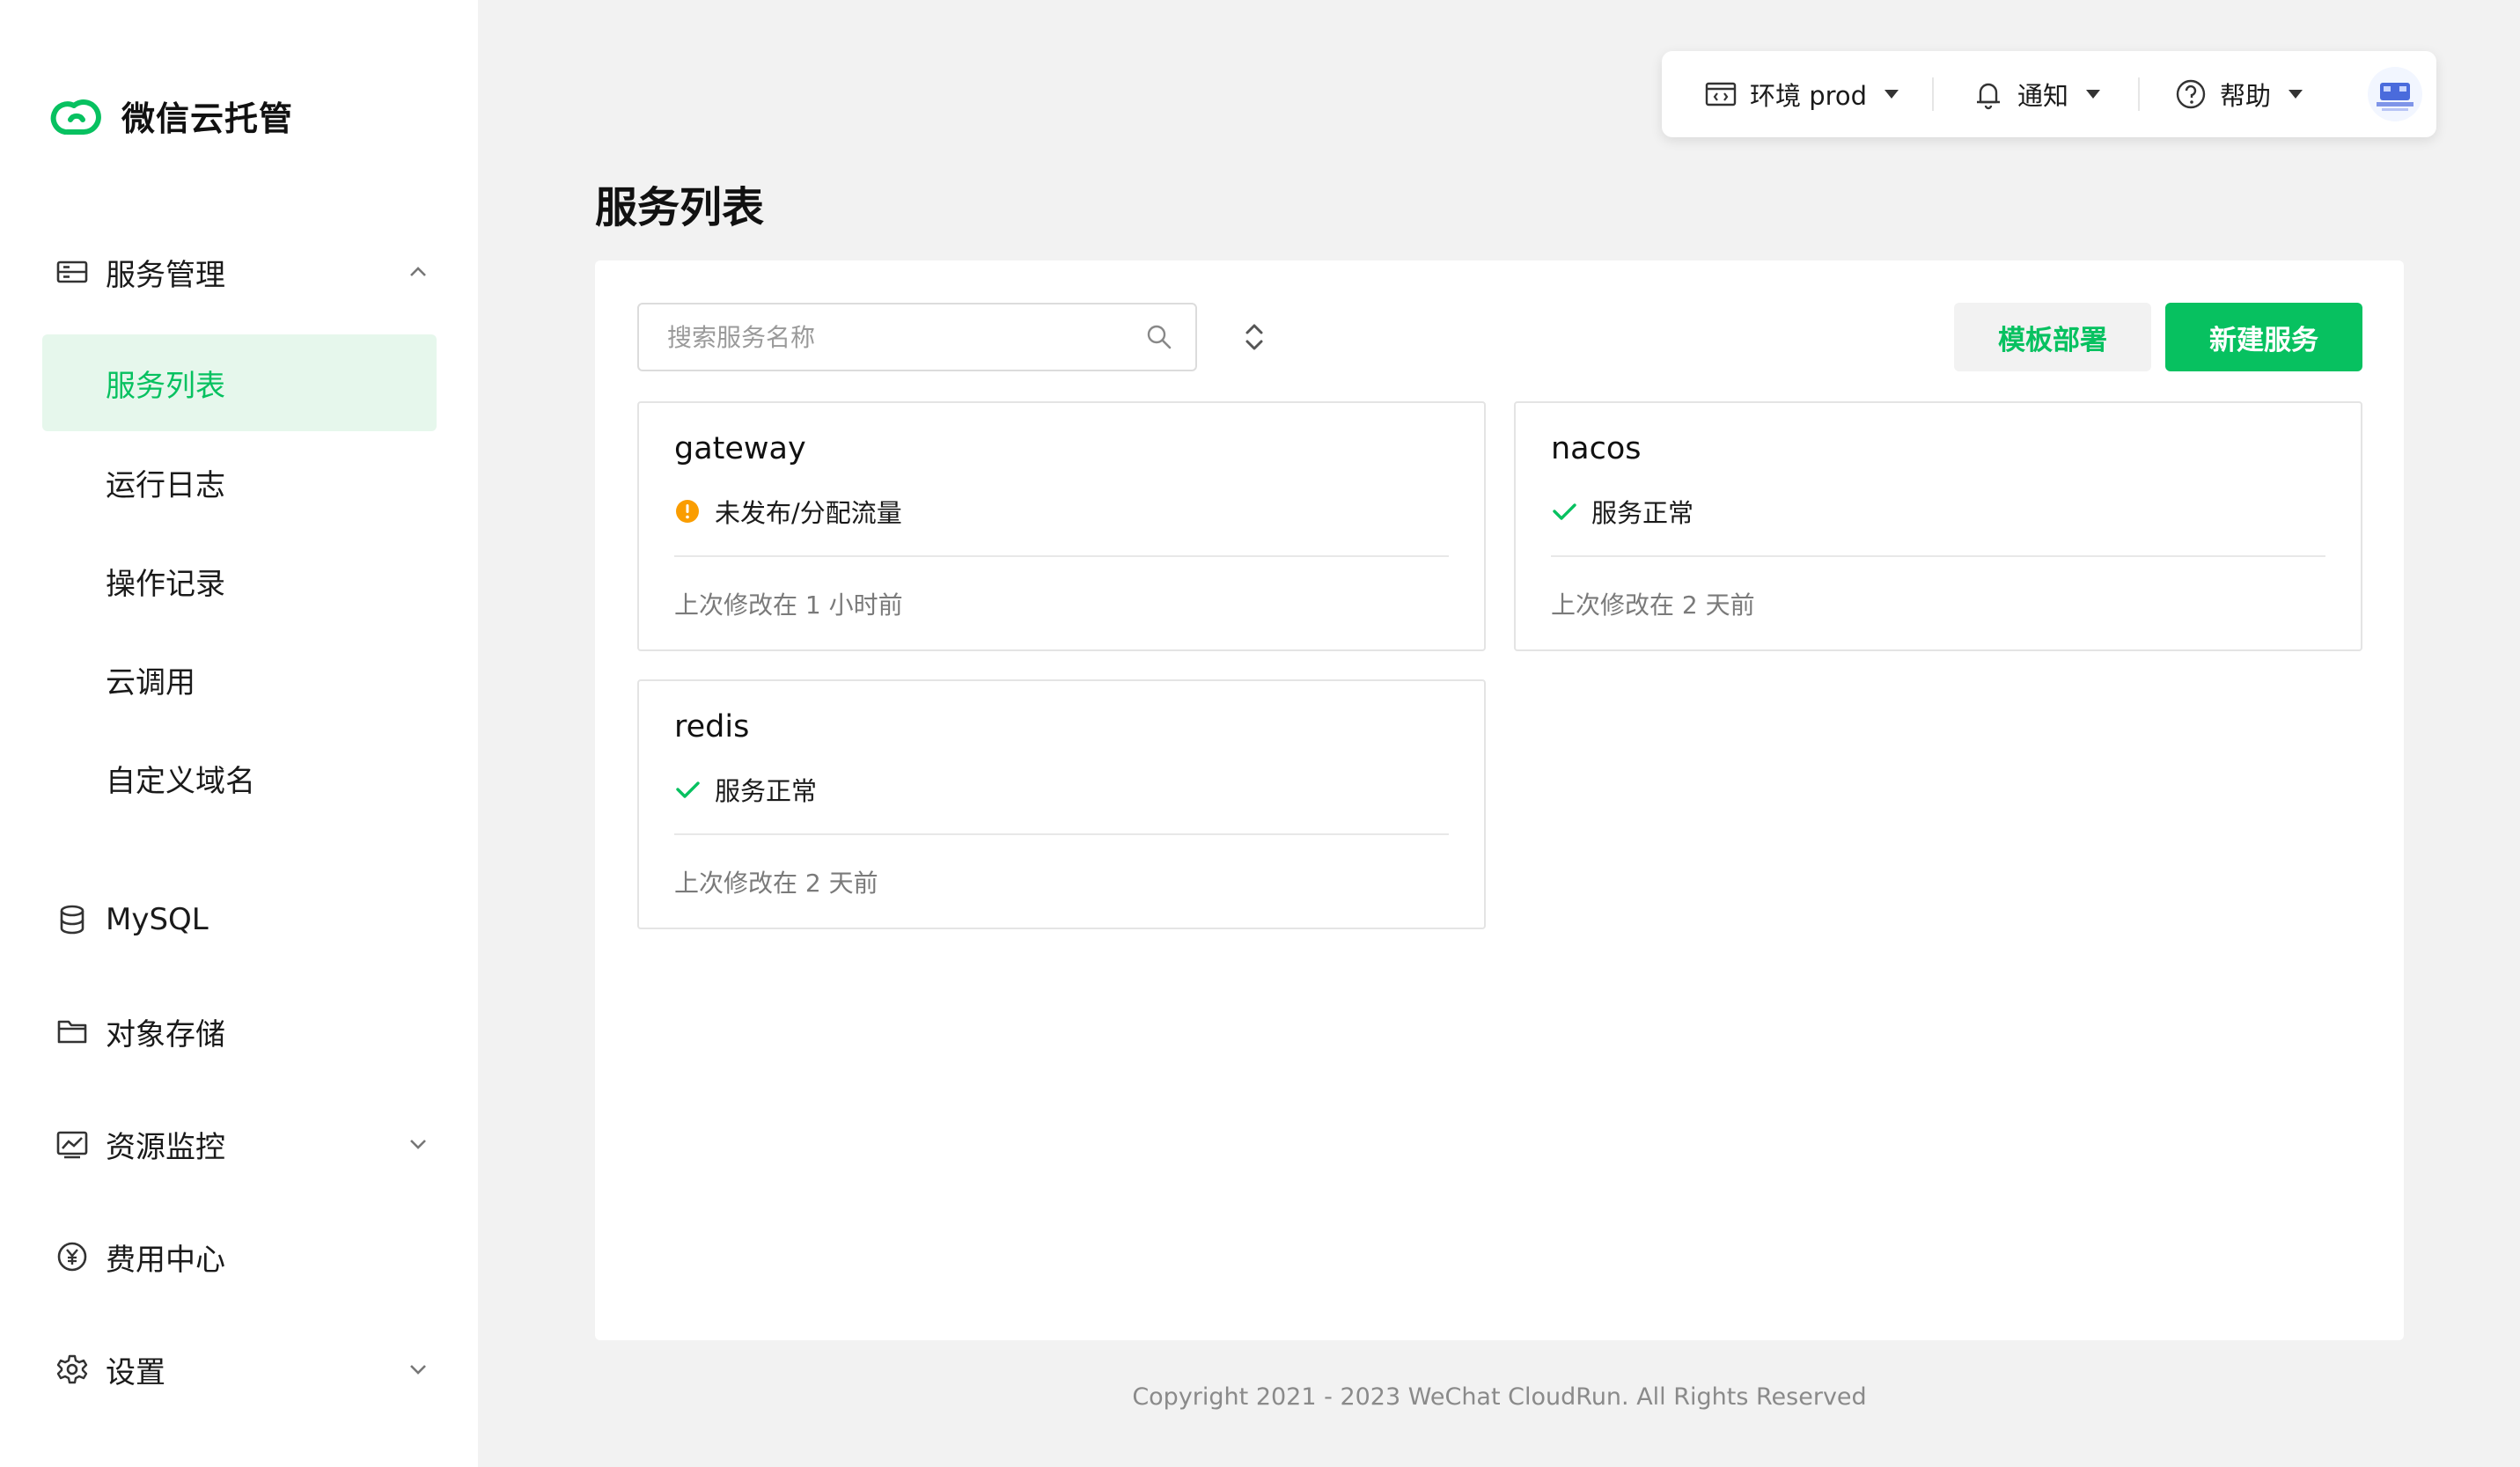 This screenshot has height=1467, width=2520. Describe the element at coordinates (2191, 94) in the screenshot. I see `help-circle-icon` at that location.